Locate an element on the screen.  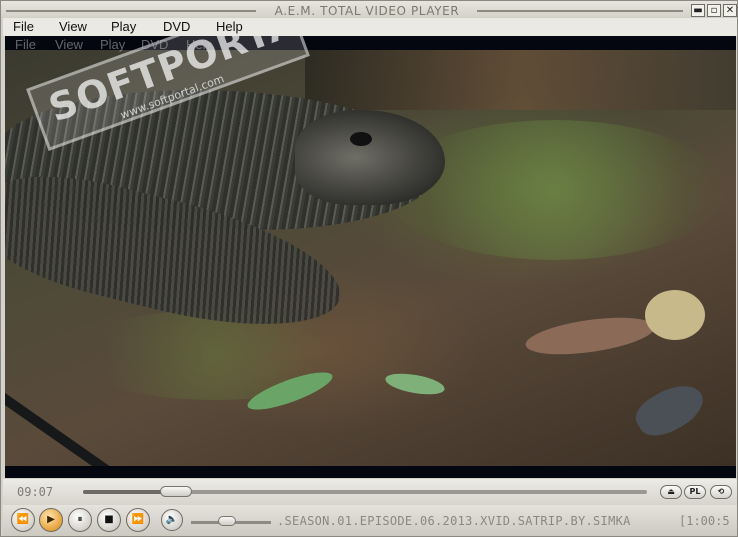
volume-slider-thumb is located at coordinates (227, 521).